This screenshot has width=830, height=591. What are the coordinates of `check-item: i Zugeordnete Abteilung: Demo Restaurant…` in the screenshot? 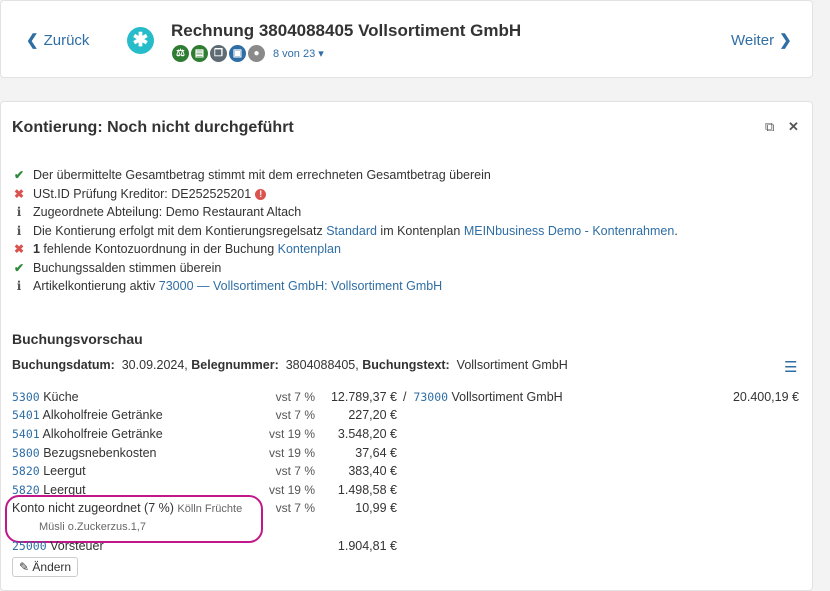 It's located at (157, 212).